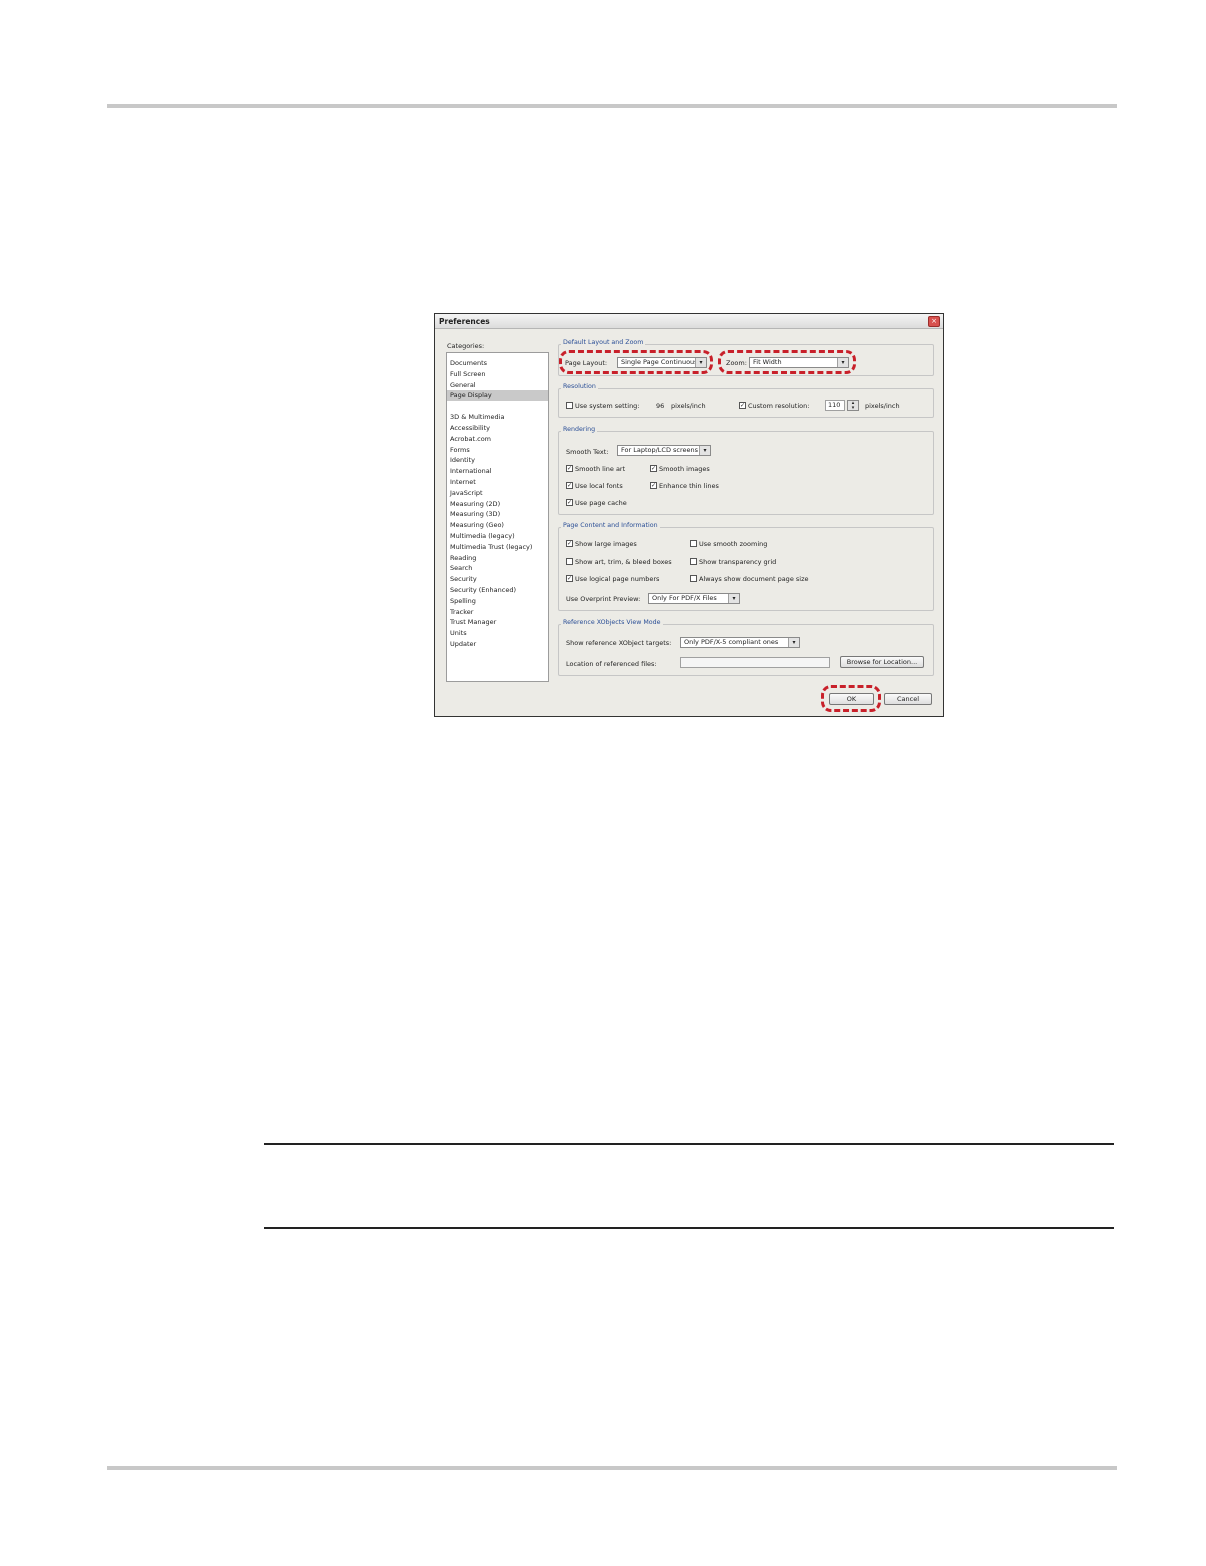 This screenshot has width=1206, height=1566. What do you see at coordinates (731, 642) in the screenshot?
I see `xobject-targets-value: Only PDF/X-5 compliant ones` at bounding box center [731, 642].